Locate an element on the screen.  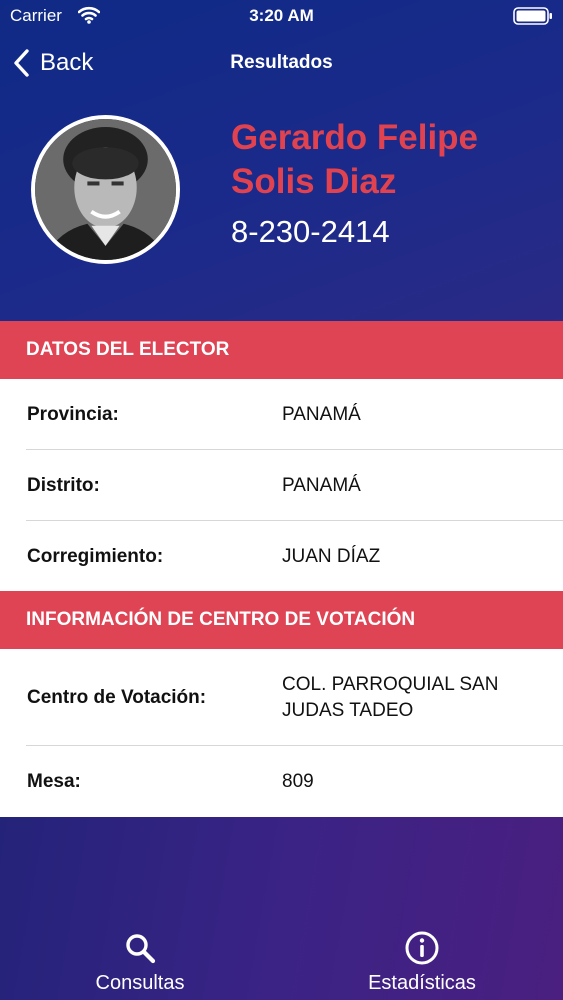
row-label: Provincia: is located at coordinates (73, 414).